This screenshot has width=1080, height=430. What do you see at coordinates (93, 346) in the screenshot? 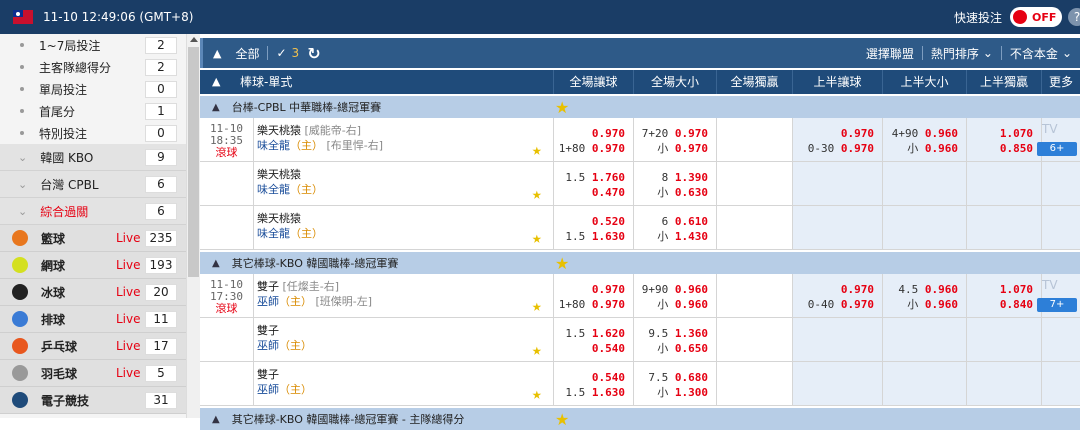
I see `sidebar-sport: 乒乓球 Live 17` at bounding box center [93, 346].